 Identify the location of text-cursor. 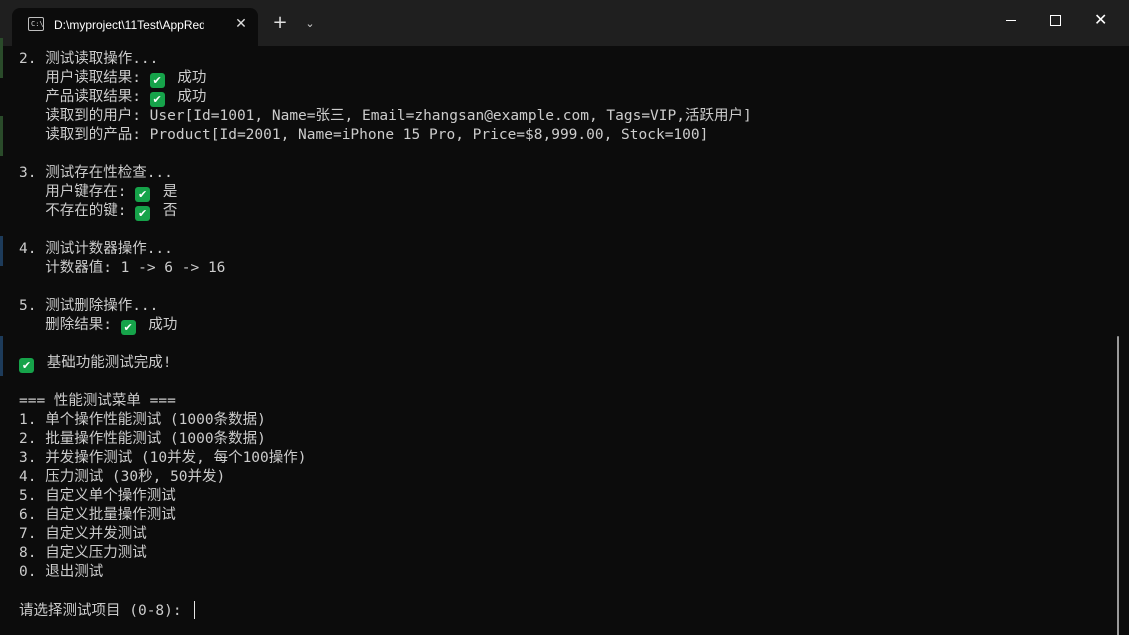
(195, 610).